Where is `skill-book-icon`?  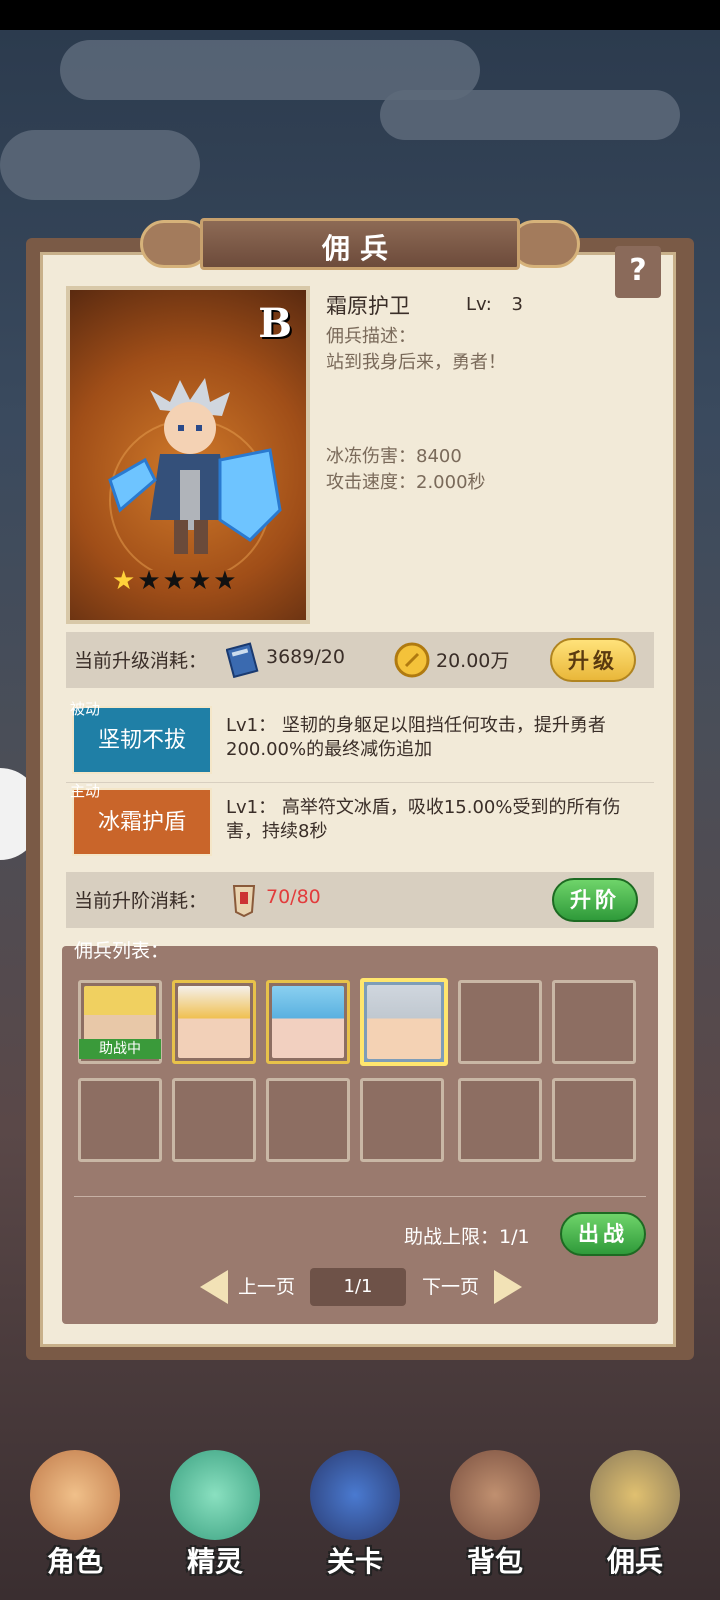
skill-book-icon is located at coordinates (242, 660).